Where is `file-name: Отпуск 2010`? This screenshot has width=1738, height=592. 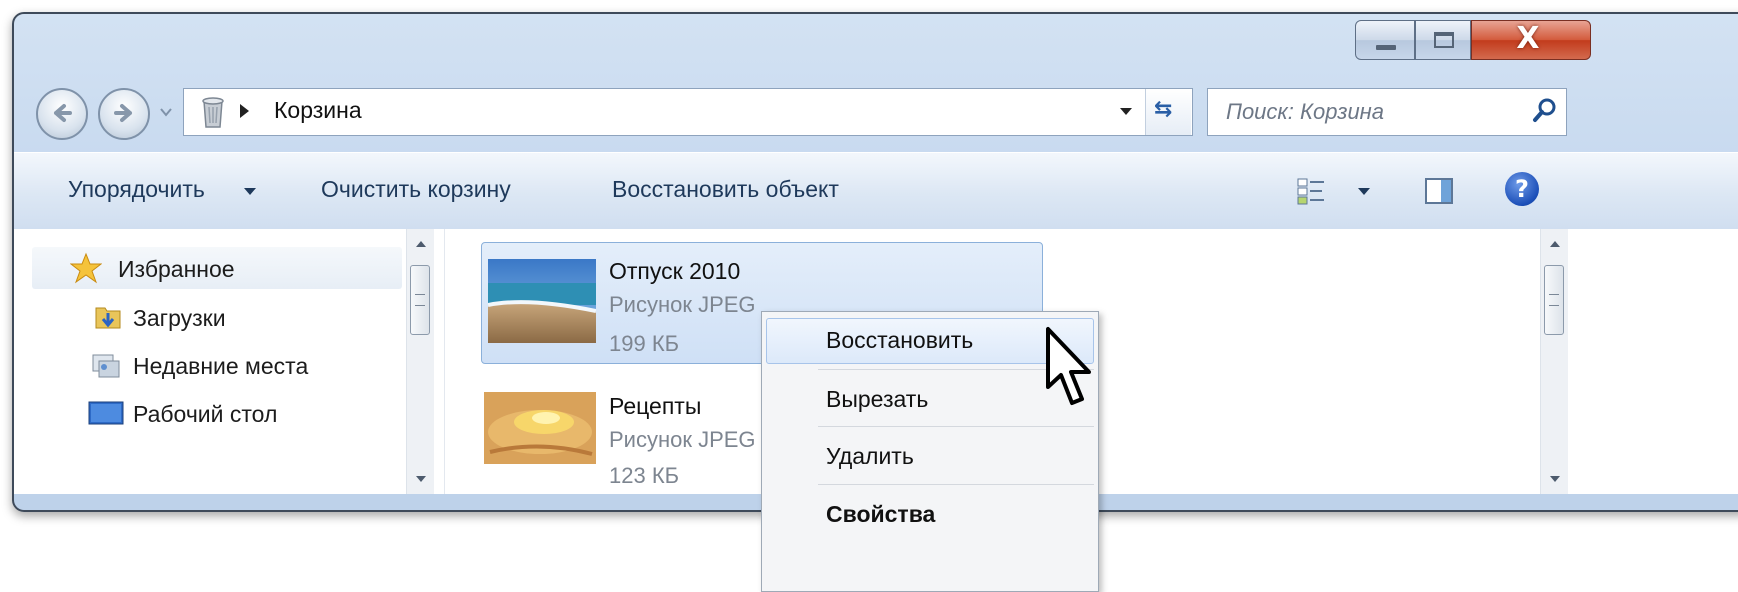 file-name: Отпуск 2010 is located at coordinates (674, 271).